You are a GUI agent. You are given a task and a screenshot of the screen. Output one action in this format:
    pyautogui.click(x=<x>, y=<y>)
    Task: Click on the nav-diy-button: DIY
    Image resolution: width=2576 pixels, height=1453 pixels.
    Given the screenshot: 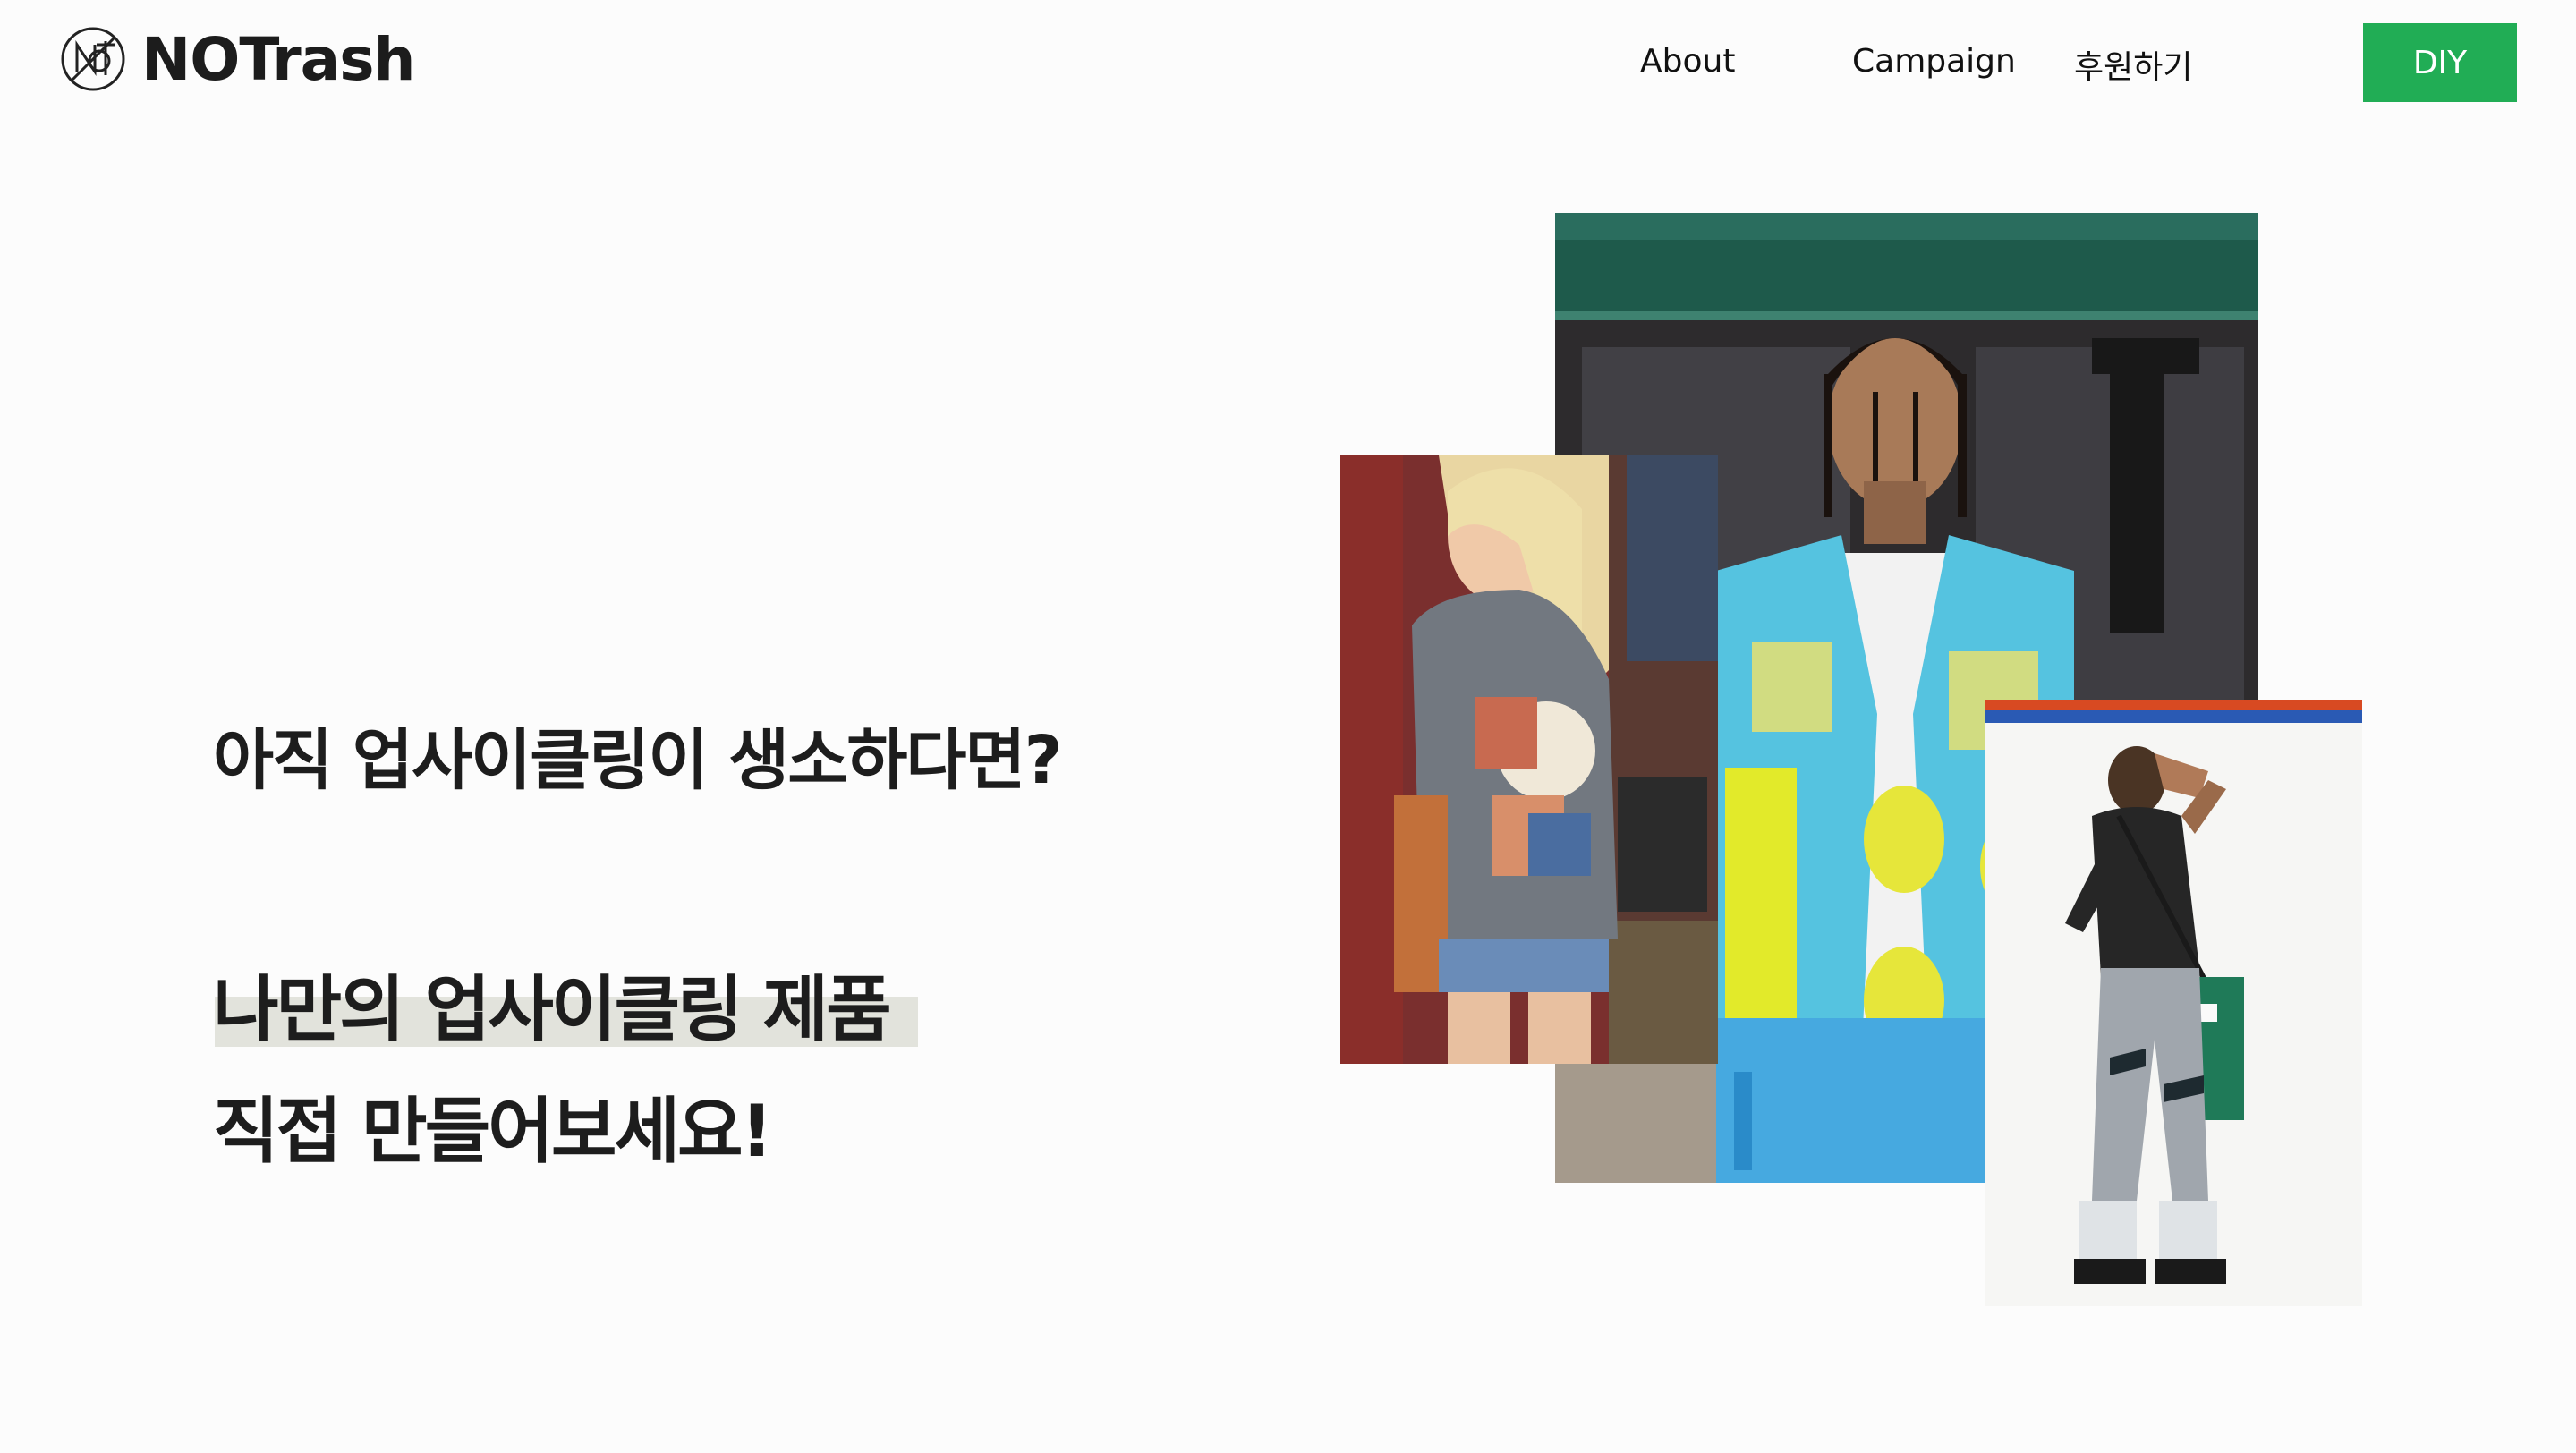 What is the action you would take?
    pyautogui.click(x=2440, y=62)
    